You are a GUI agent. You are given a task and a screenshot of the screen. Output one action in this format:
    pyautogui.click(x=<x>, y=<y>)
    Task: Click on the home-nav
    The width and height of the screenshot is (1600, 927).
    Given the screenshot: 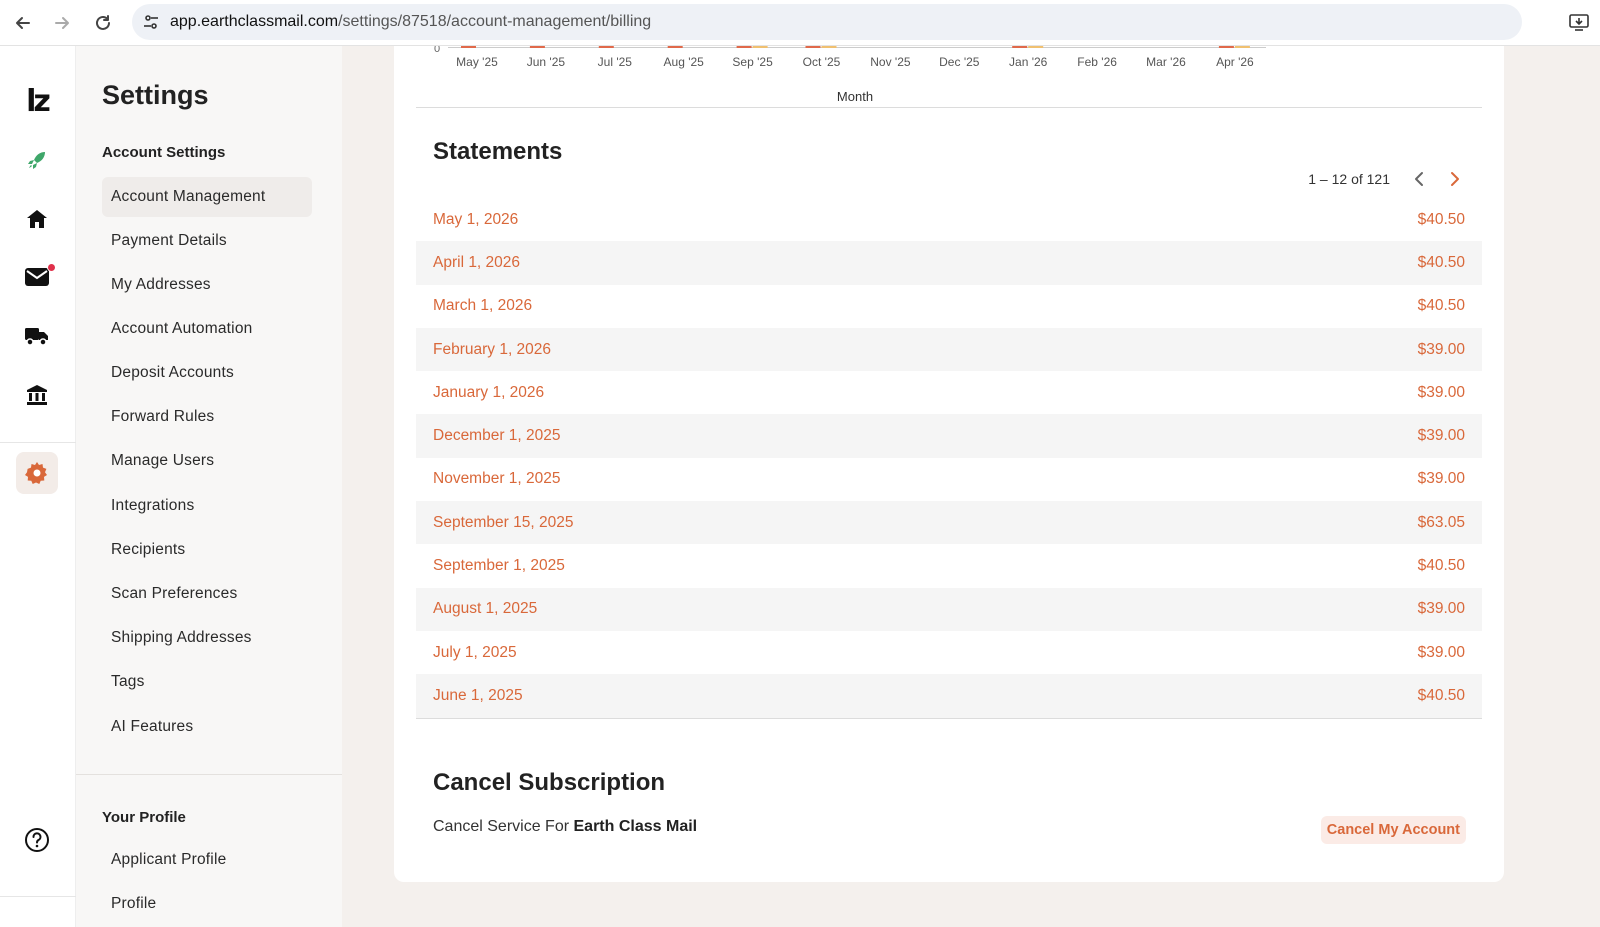 What is the action you would take?
    pyautogui.click(x=37, y=219)
    